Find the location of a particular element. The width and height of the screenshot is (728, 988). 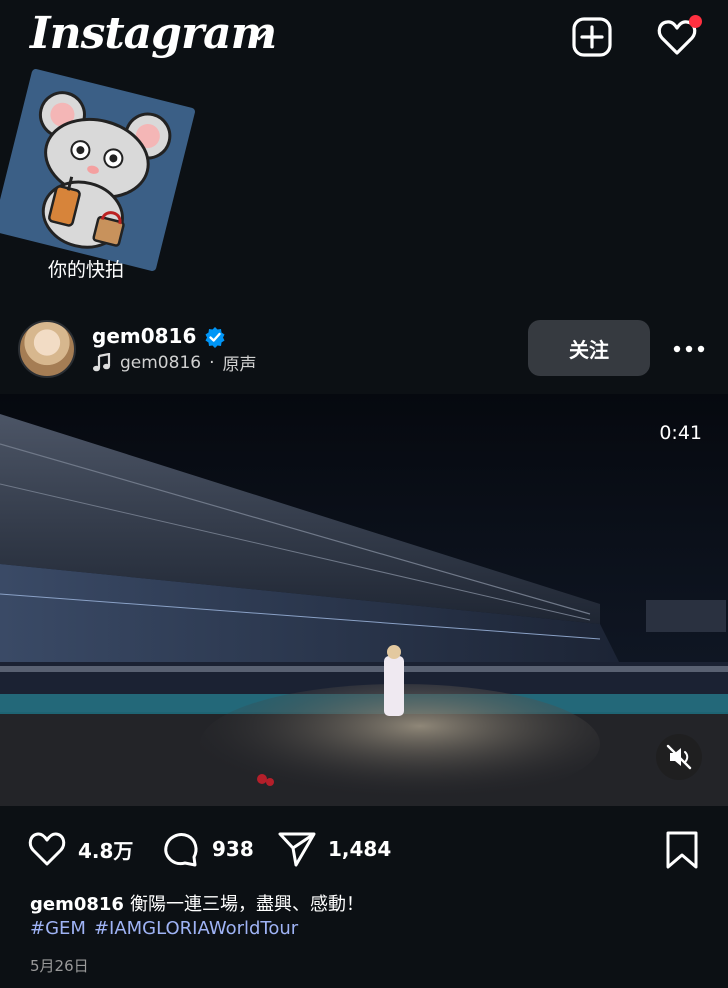

notification-dot is located at coordinates (695, 21).